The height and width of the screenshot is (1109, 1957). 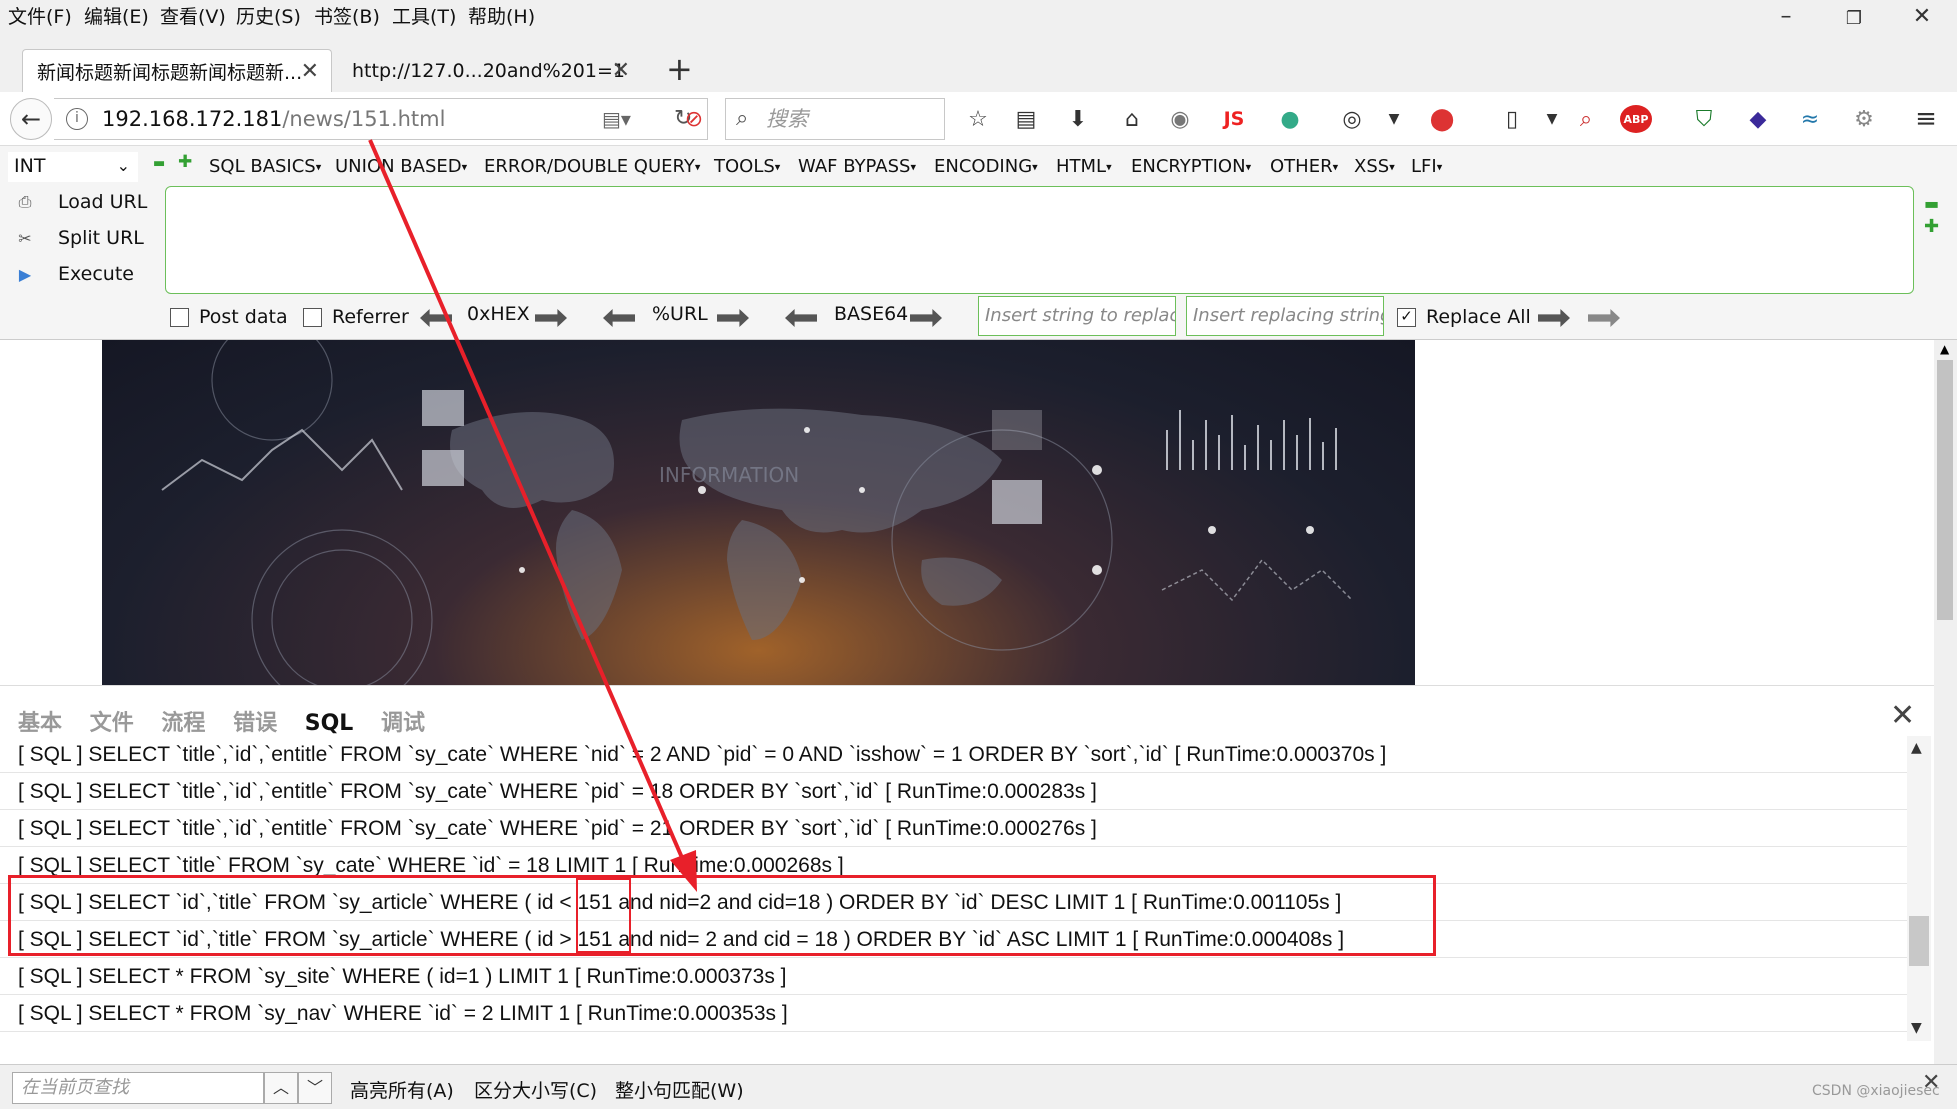 I want to click on menu-error-double-query: ERROR/DOUBLE QUERY▾, so click(x=592, y=166).